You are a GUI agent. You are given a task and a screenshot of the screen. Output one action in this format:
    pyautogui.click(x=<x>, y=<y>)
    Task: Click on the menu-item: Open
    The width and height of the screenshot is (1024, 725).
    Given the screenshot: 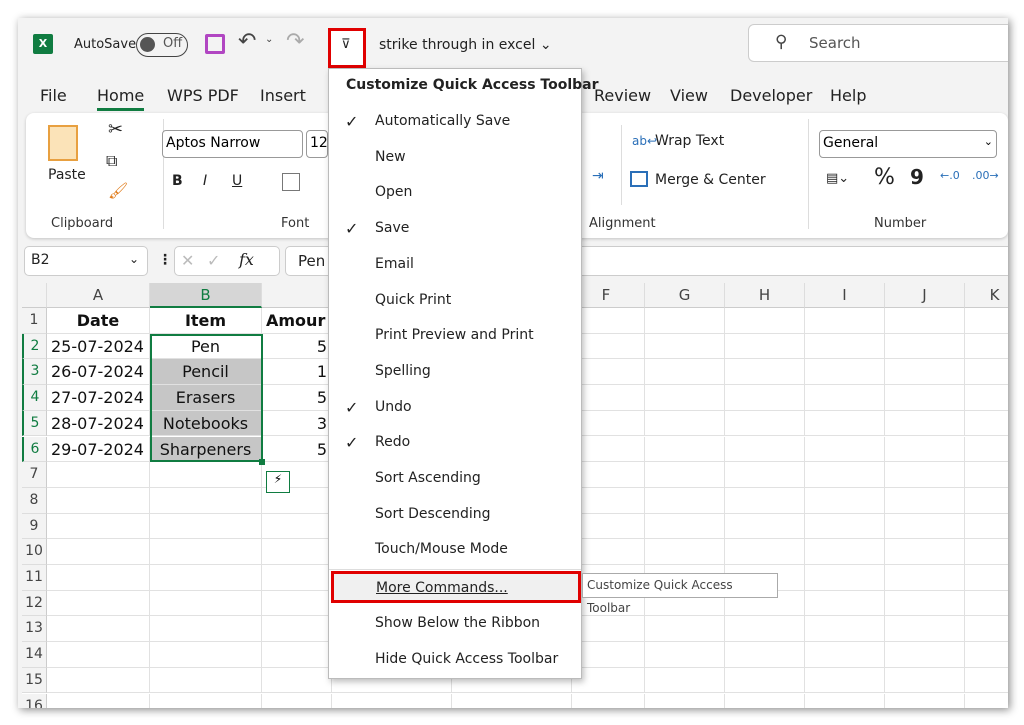 What is the action you would take?
    pyautogui.click(x=455, y=192)
    